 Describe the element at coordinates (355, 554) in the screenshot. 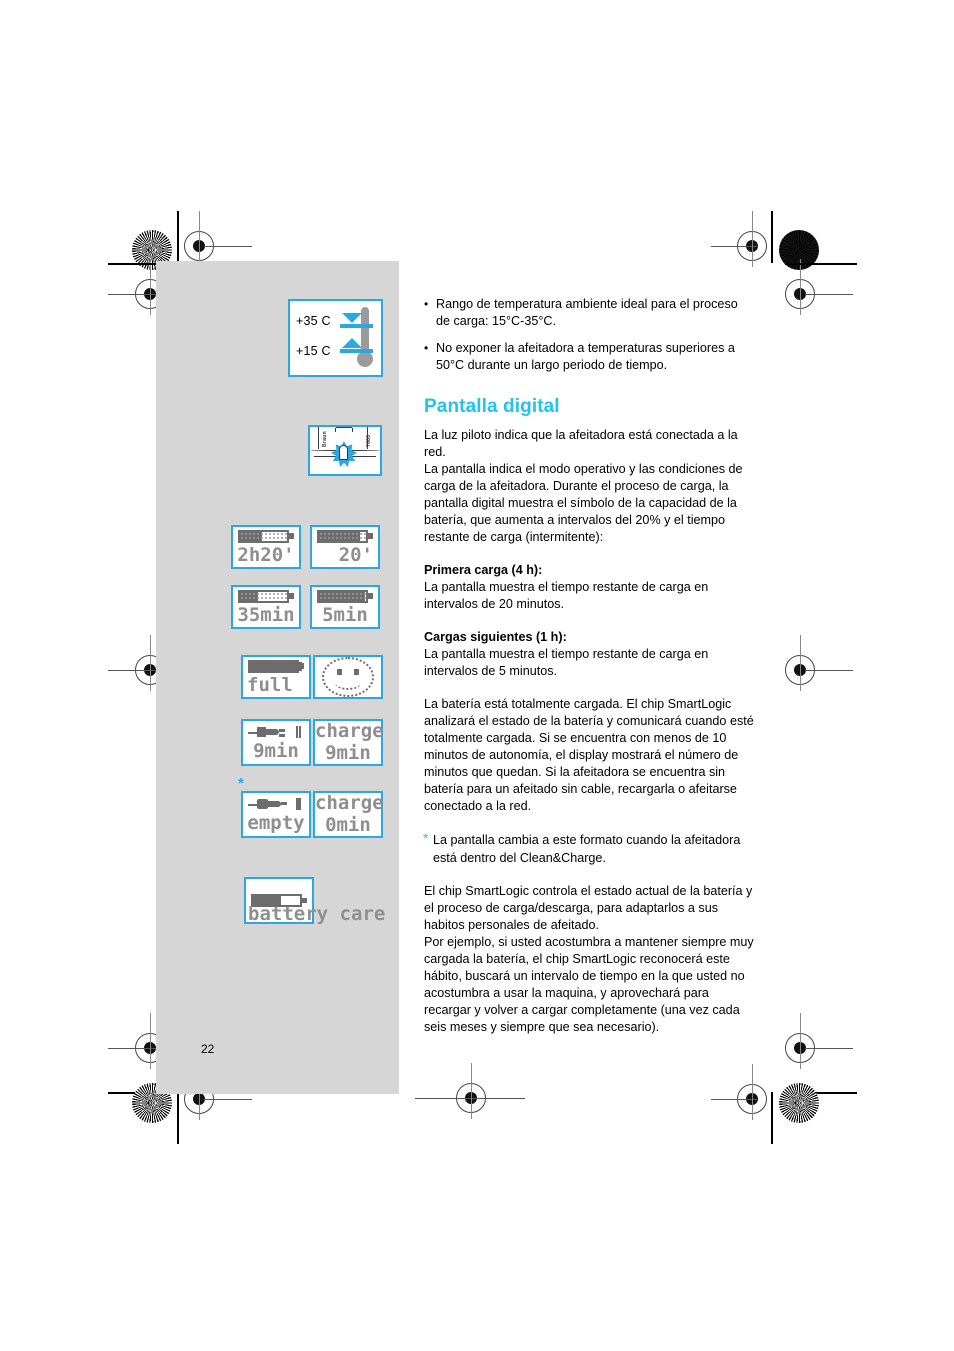

I see `lcd-text: 20'` at that location.